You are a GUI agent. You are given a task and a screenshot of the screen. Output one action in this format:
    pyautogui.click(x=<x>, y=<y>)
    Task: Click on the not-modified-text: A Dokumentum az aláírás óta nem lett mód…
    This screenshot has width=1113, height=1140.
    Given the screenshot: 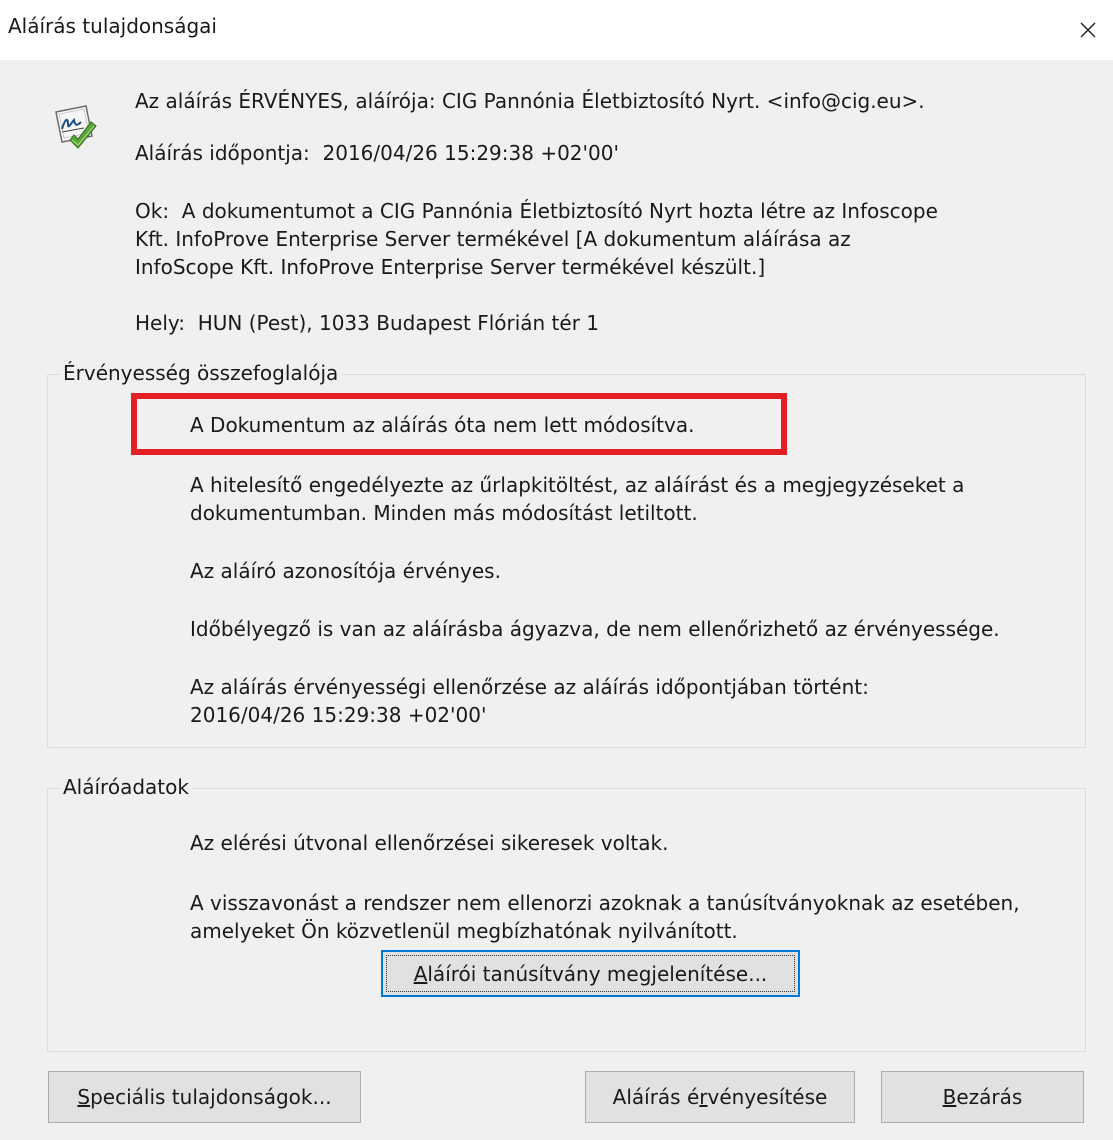 What is the action you would take?
    pyautogui.click(x=442, y=425)
    